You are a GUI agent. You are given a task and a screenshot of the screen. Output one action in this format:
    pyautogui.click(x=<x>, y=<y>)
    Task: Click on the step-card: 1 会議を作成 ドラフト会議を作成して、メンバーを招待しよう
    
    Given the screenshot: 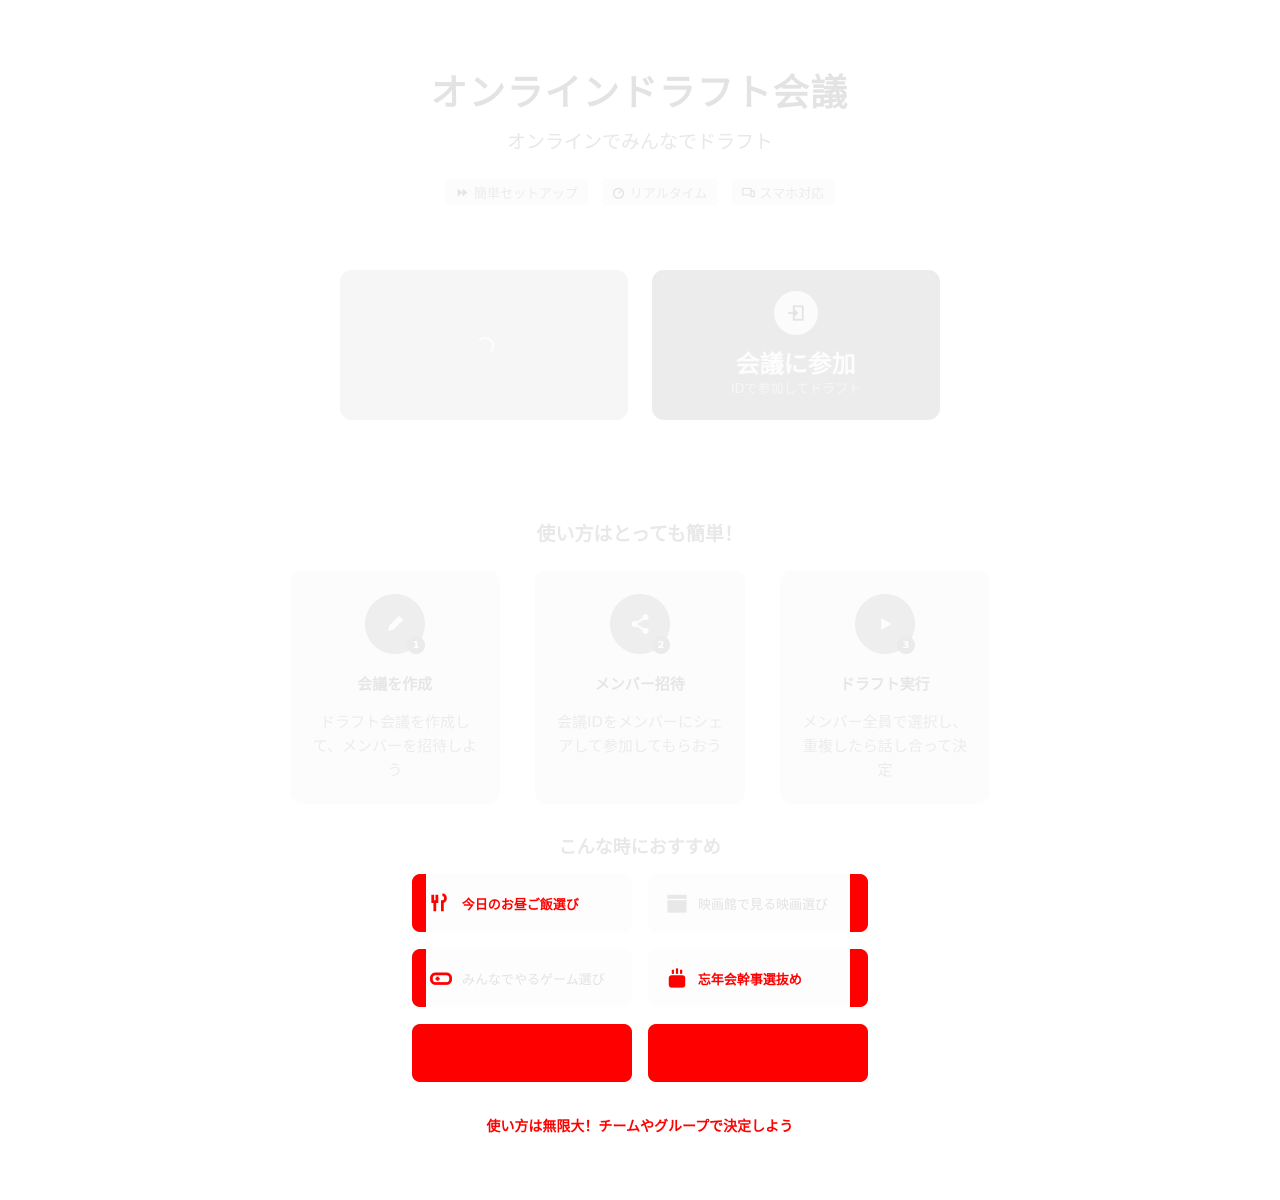 What is the action you would take?
    pyautogui.click(x=395, y=687)
    